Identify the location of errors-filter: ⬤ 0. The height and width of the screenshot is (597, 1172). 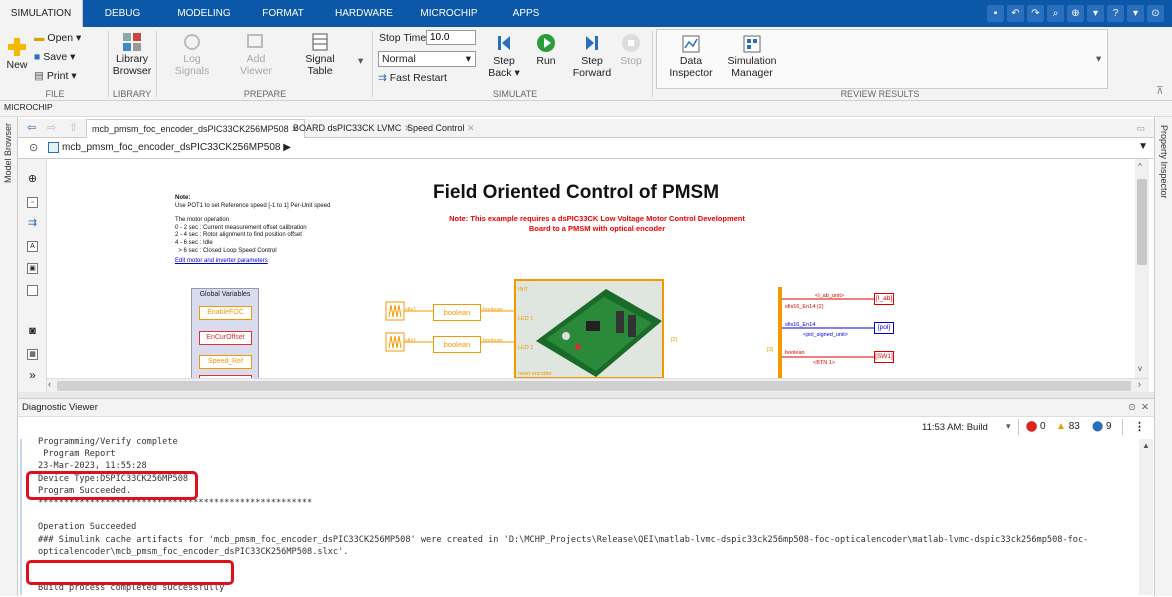
(1036, 426).